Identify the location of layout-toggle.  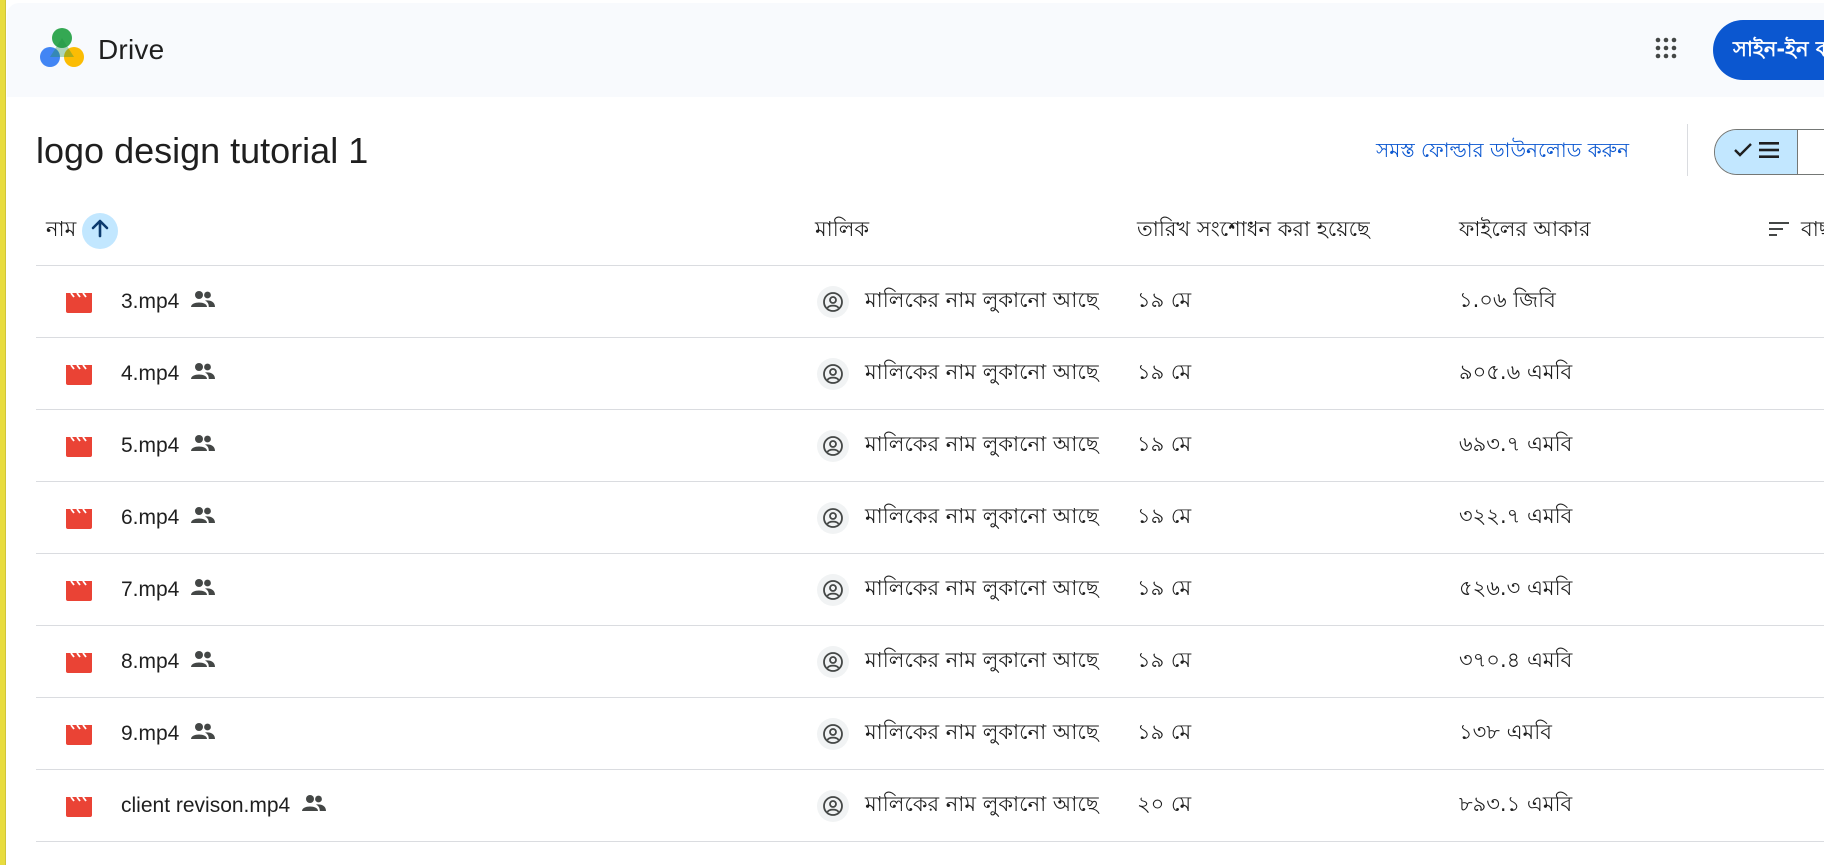
(1769, 152).